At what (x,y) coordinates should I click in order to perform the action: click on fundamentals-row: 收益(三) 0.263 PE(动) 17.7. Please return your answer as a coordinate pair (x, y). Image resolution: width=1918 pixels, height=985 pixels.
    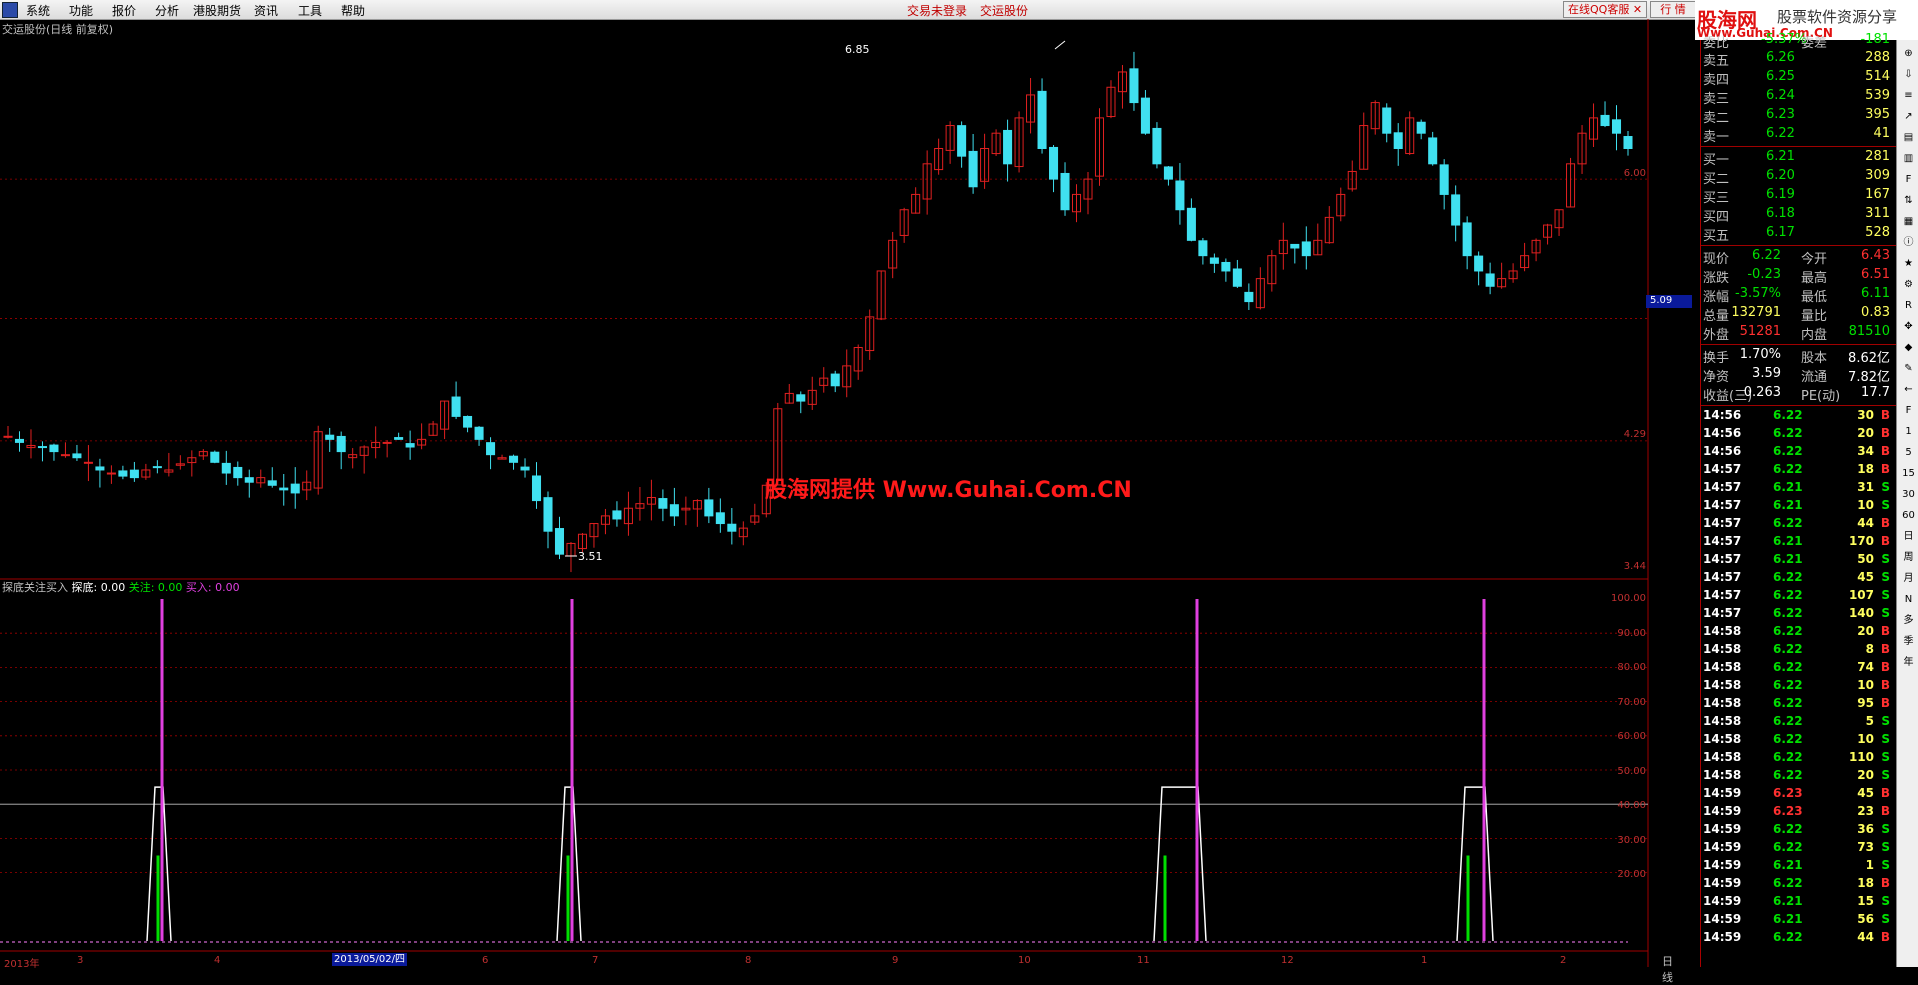
    Looking at the image, I should click on (1798, 394).